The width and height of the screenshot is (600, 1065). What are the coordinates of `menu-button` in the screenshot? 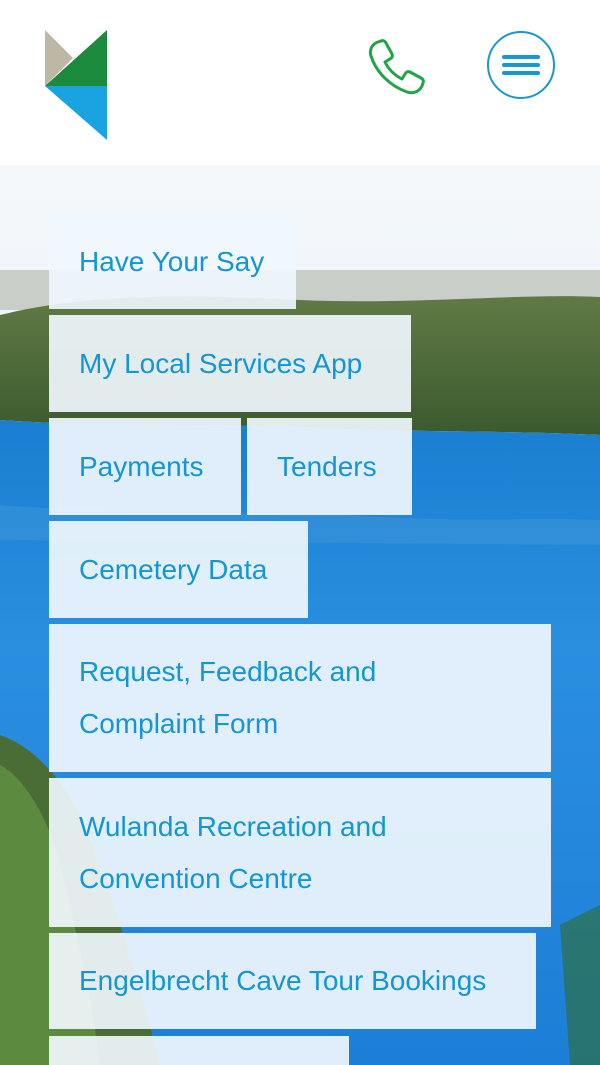 It's located at (521, 65).